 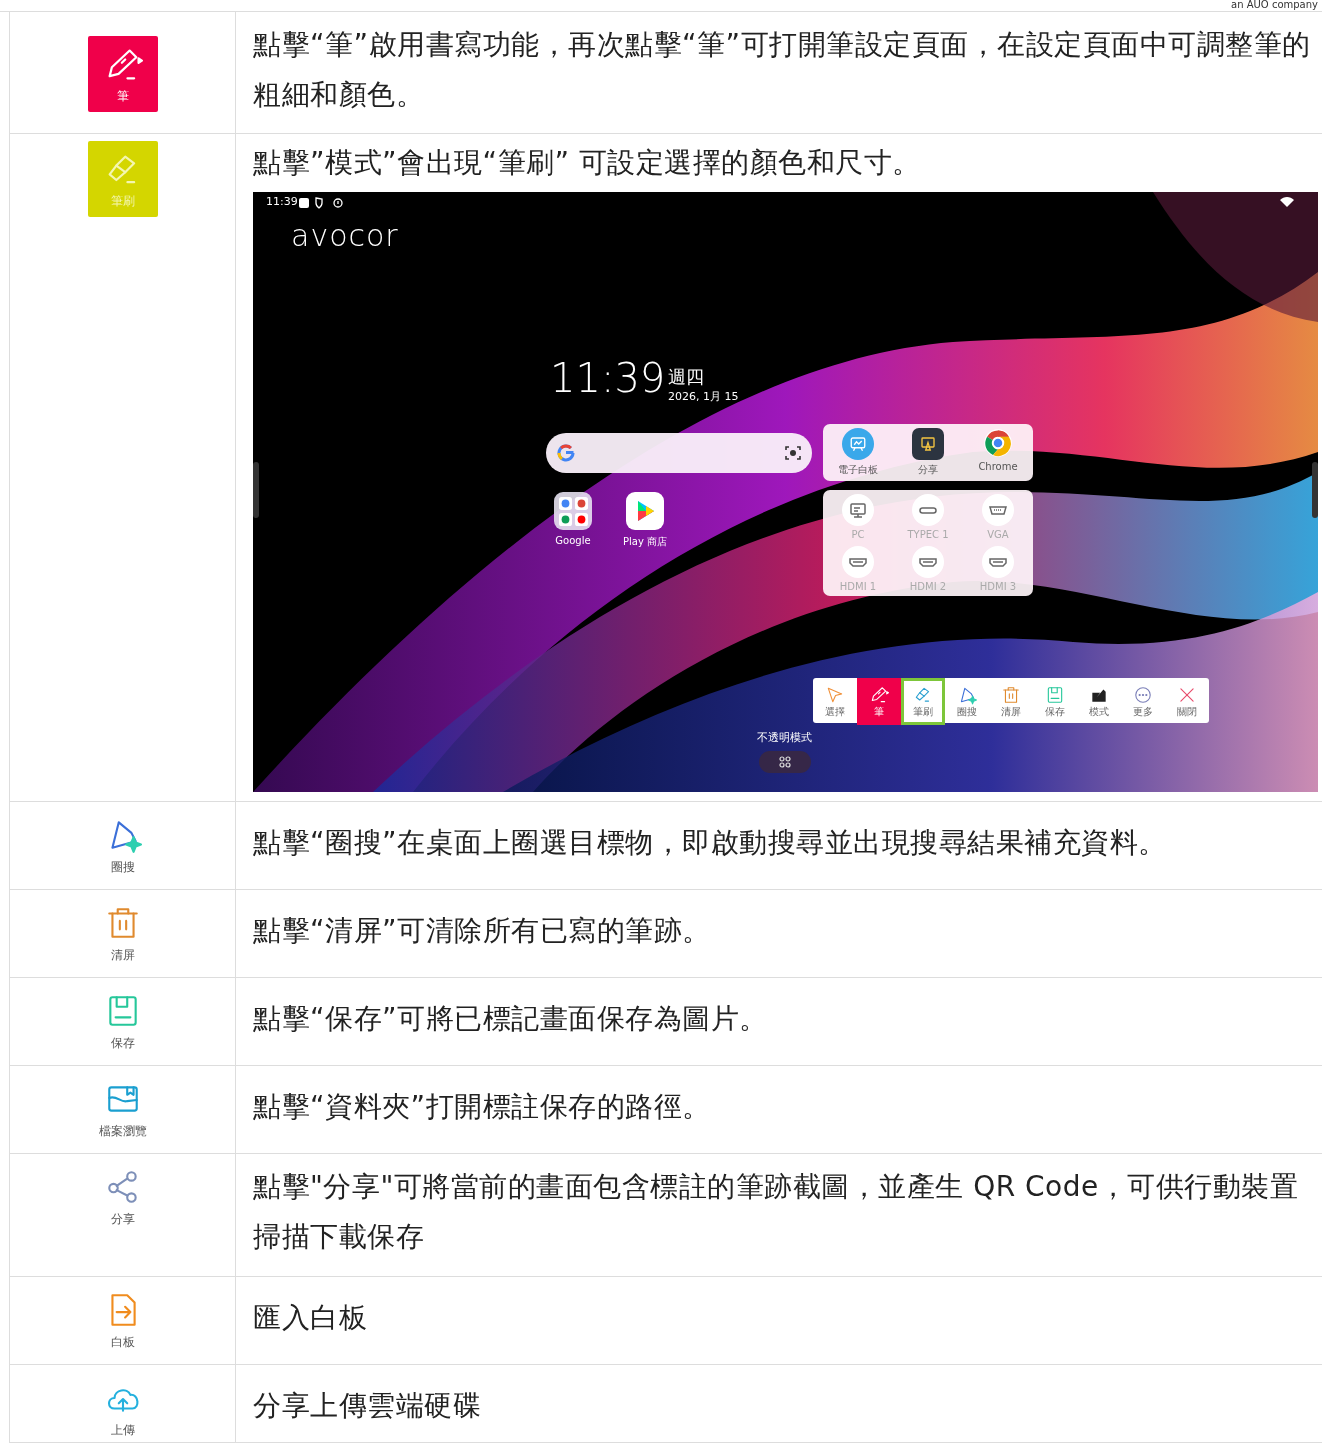 I want to click on toolbar-button: 筆, so click(x=879, y=701).